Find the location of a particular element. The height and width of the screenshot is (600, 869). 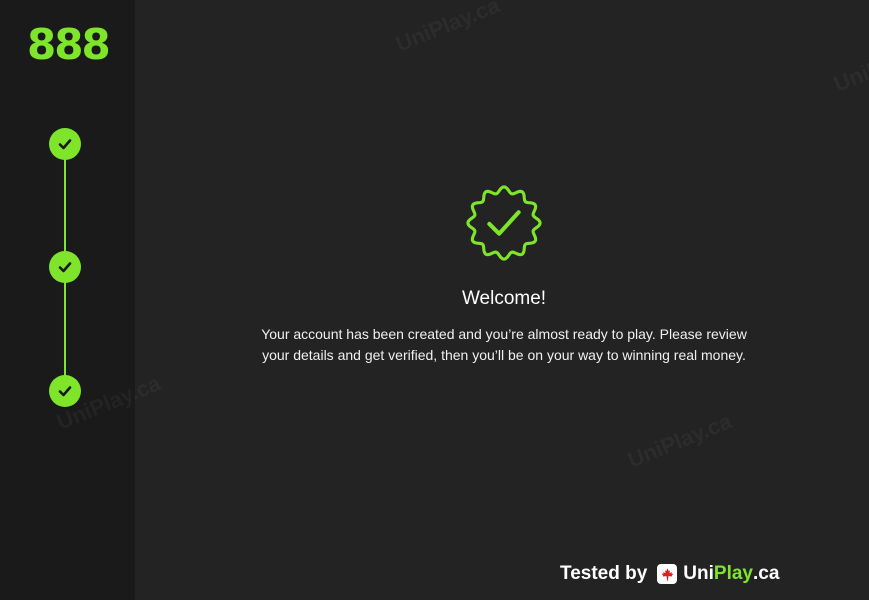

brand-play: Play is located at coordinates (733, 573).